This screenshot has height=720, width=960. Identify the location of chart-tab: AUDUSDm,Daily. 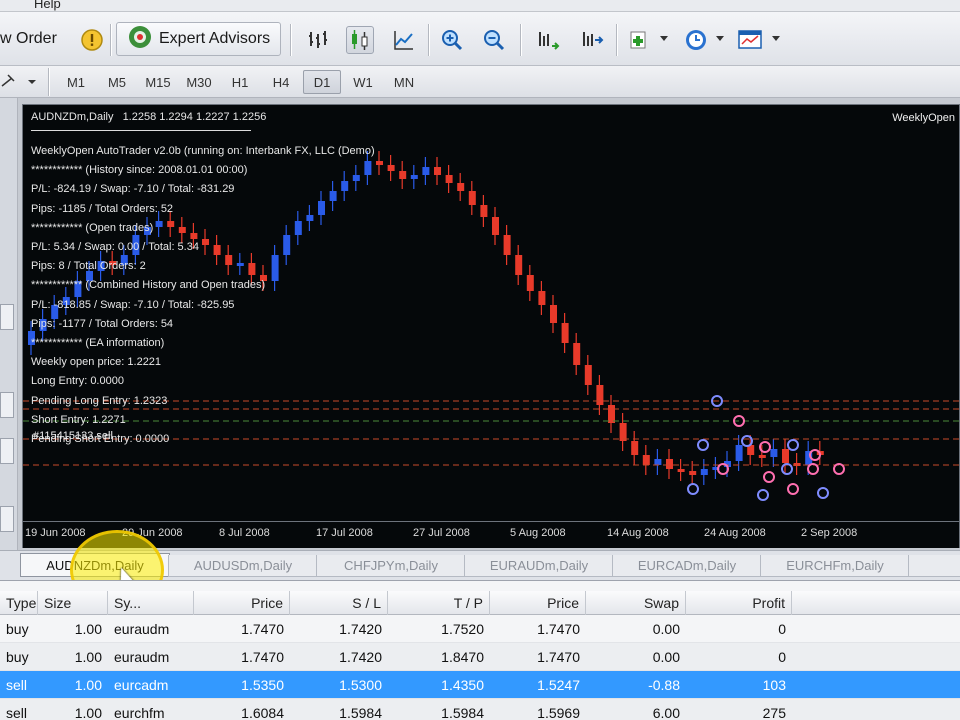
(243, 566).